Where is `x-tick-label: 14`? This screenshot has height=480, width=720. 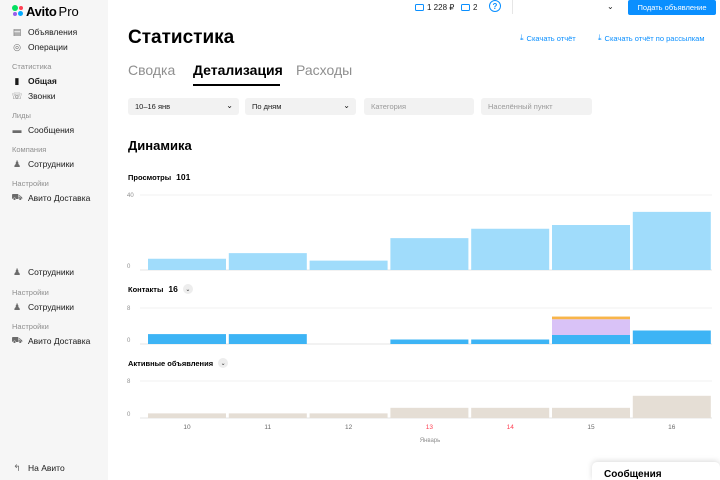 x-tick-label: 14 is located at coordinates (511, 427).